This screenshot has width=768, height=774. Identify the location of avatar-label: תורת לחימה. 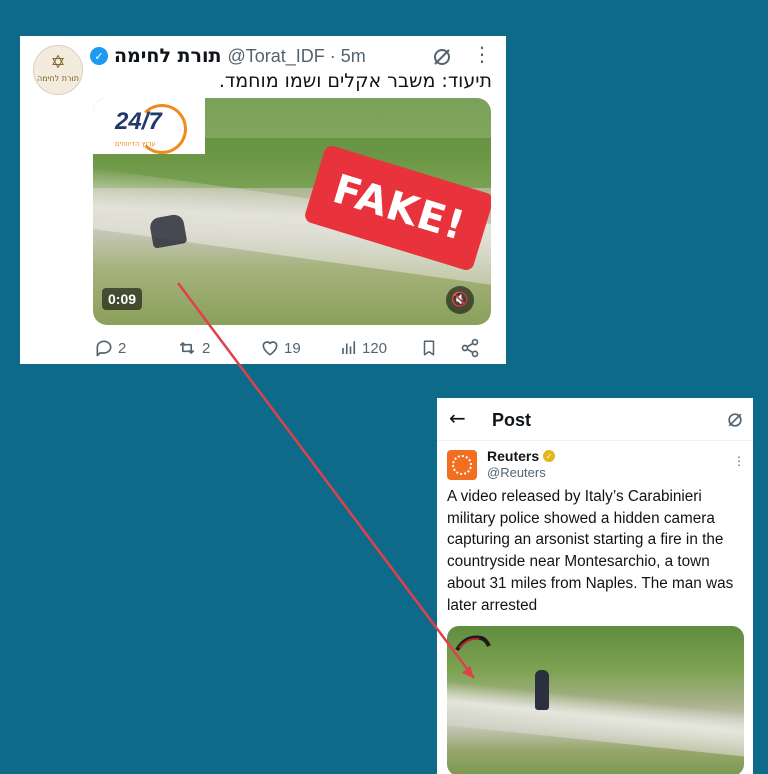
(58, 78).